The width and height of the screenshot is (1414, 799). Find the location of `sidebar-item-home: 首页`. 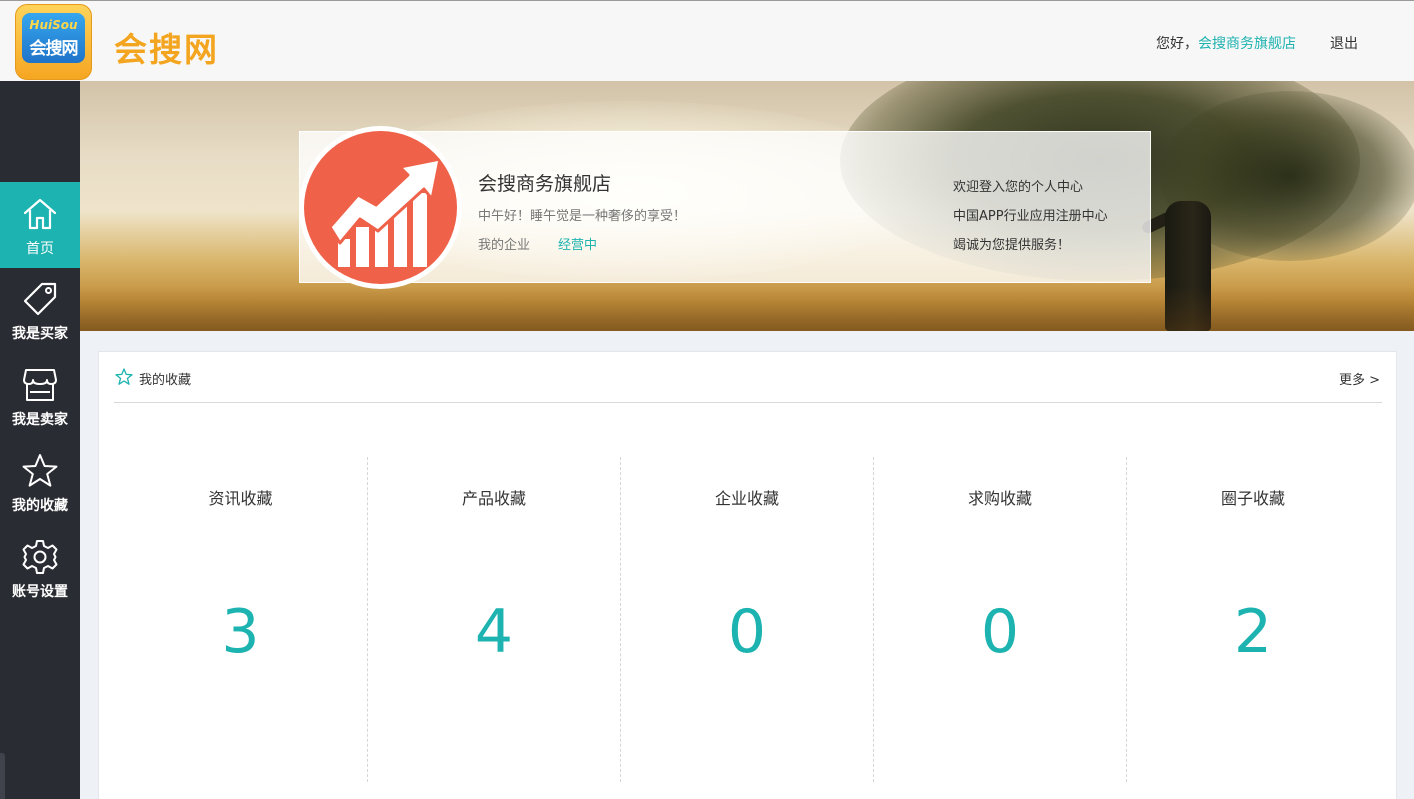

sidebar-item-home: 首页 is located at coordinates (40, 225).